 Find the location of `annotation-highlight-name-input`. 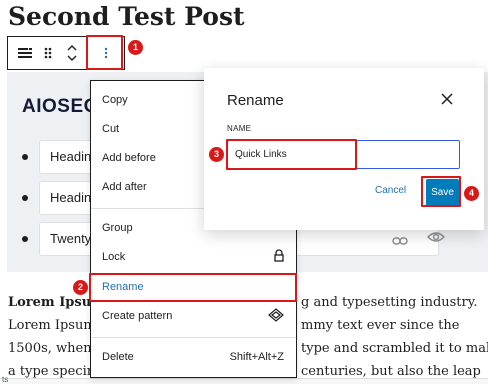

annotation-highlight-name-input is located at coordinates (291, 154).